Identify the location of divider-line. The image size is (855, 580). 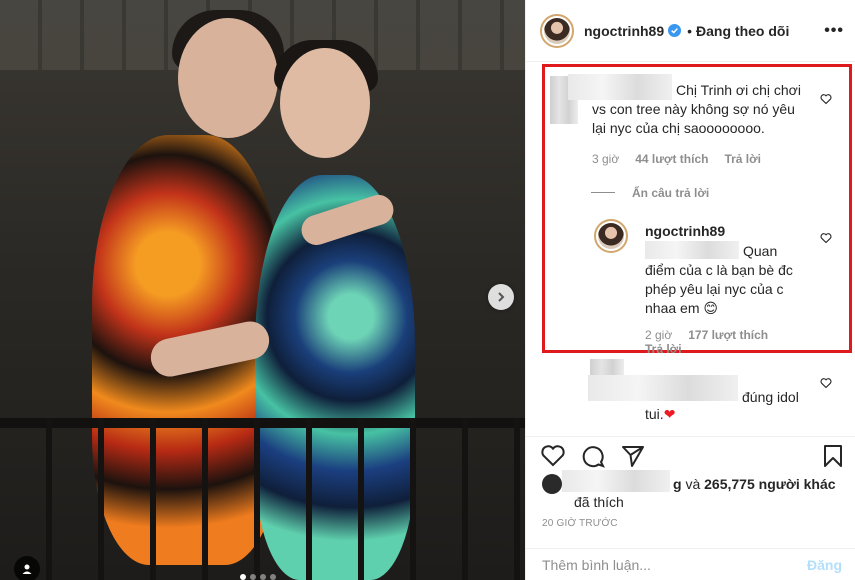
(603, 192).